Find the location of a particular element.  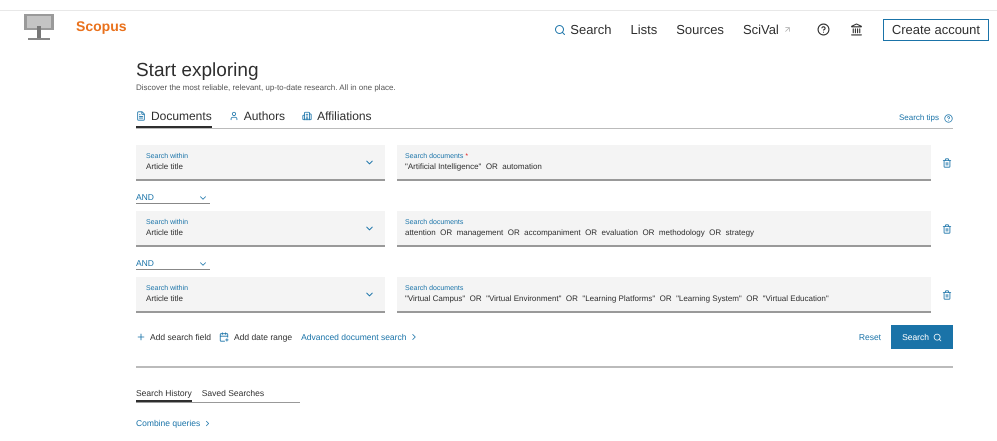

page-title: Start exploring is located at coordinates (198, 71).